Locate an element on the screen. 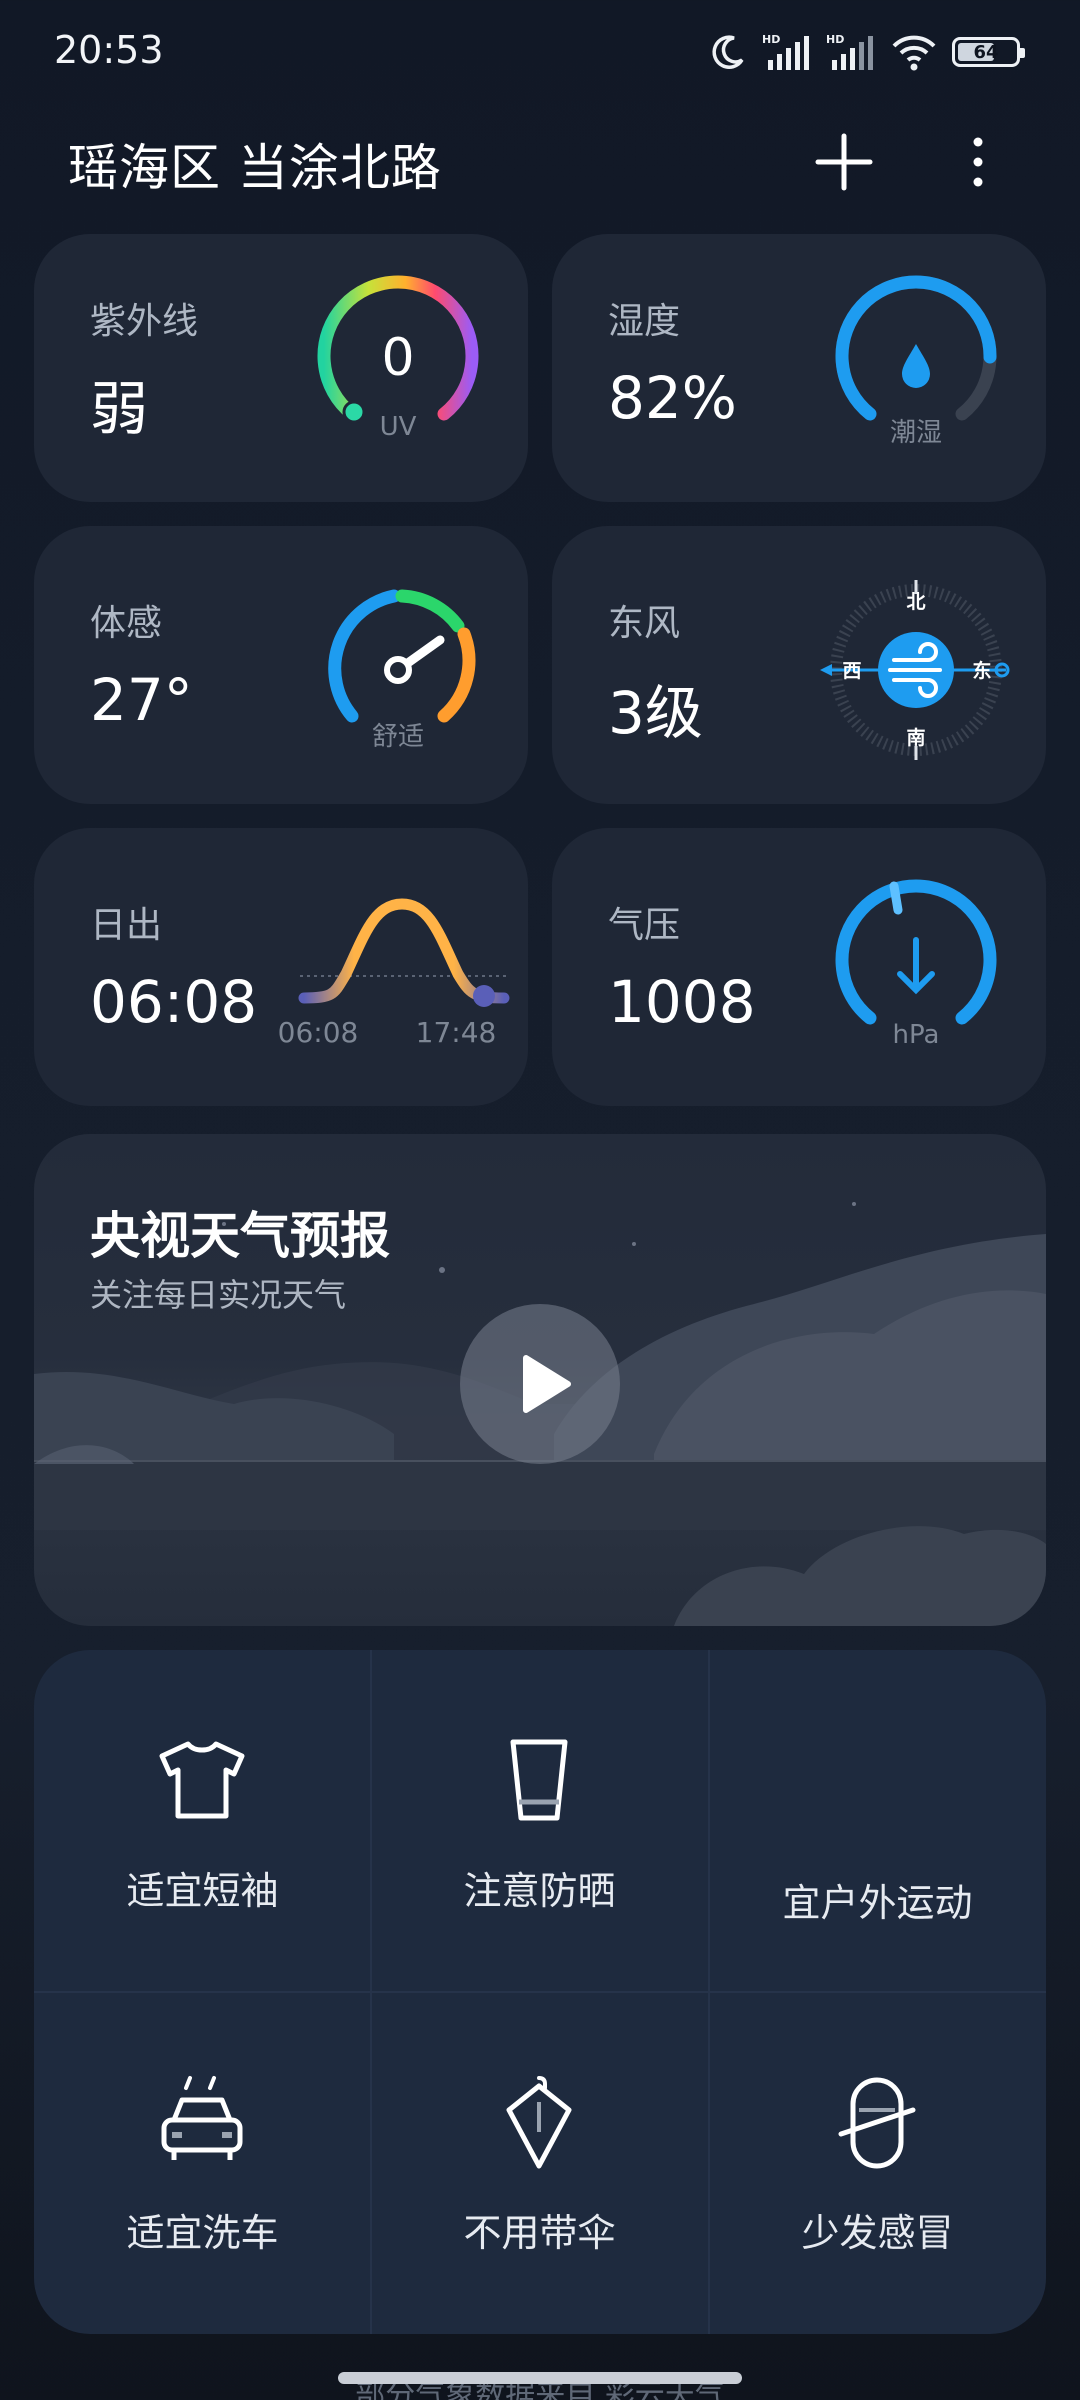  tip-label-1: 适宜短袖 is located at coordinates (202, 1891).